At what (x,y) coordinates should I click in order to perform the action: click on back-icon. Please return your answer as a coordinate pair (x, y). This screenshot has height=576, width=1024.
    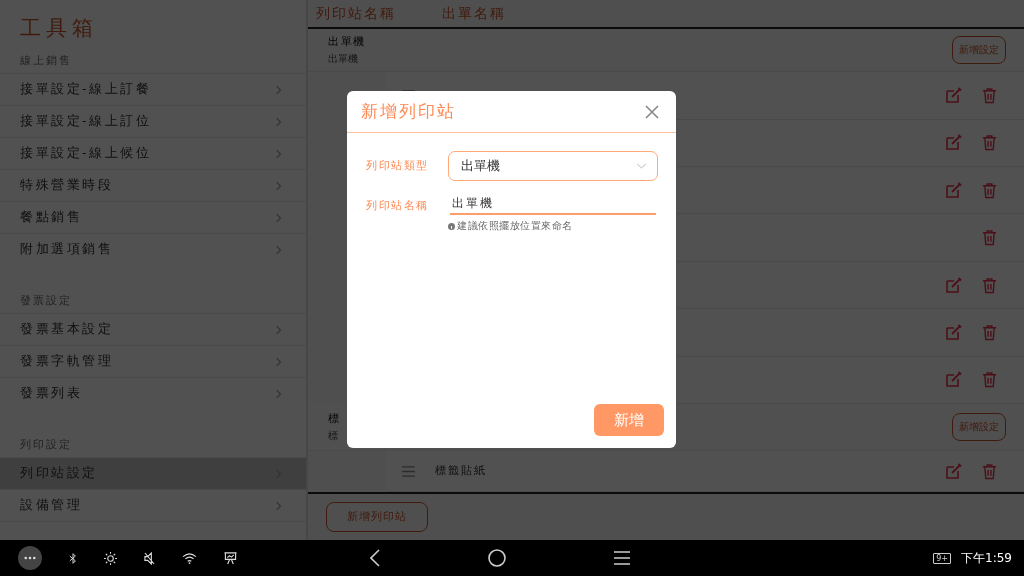
    Looking at the image, I should click on (375, 558).